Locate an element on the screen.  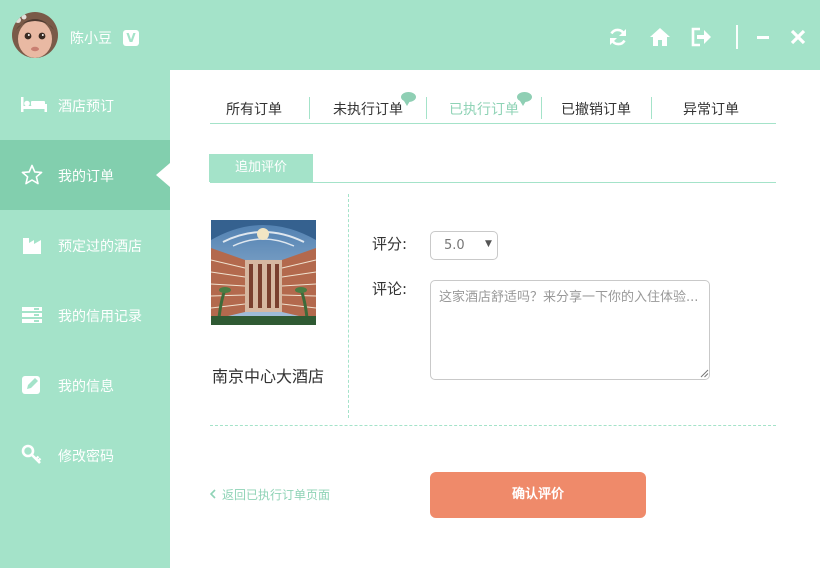
rating-label: 评分: is located at coordinates (390, 244).